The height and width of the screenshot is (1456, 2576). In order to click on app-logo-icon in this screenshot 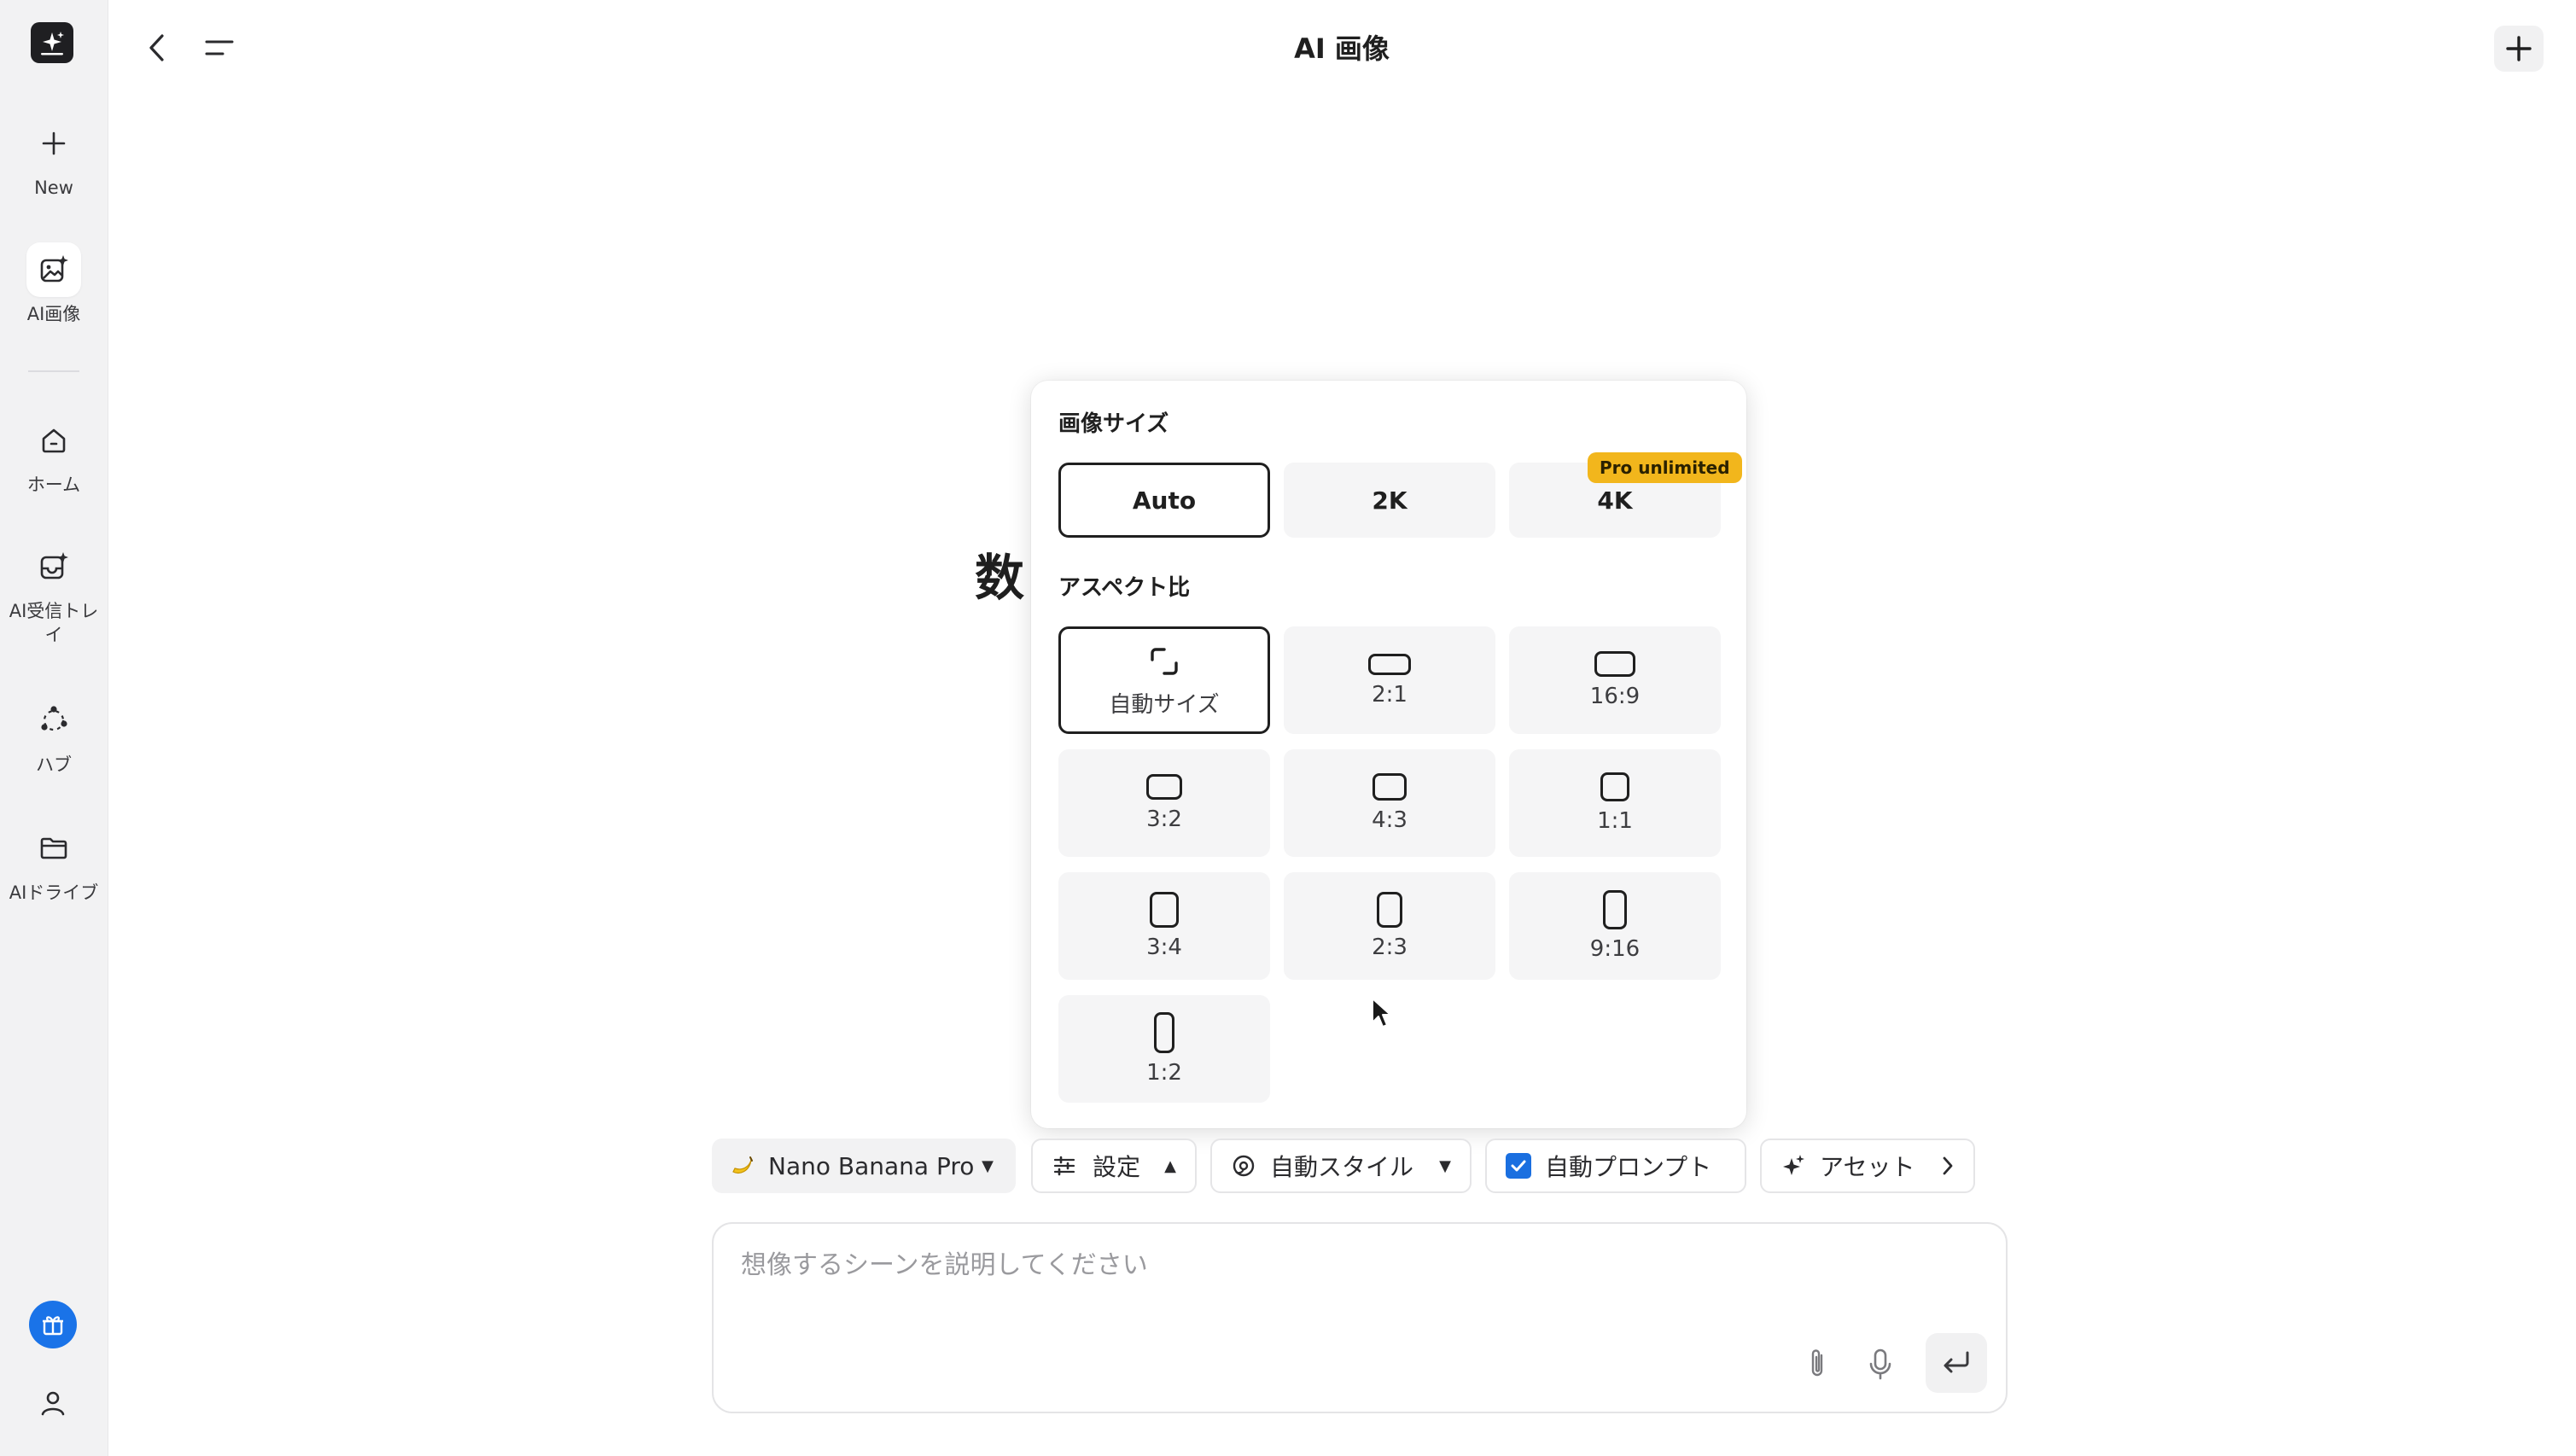, I will do `click(52, 42)`.